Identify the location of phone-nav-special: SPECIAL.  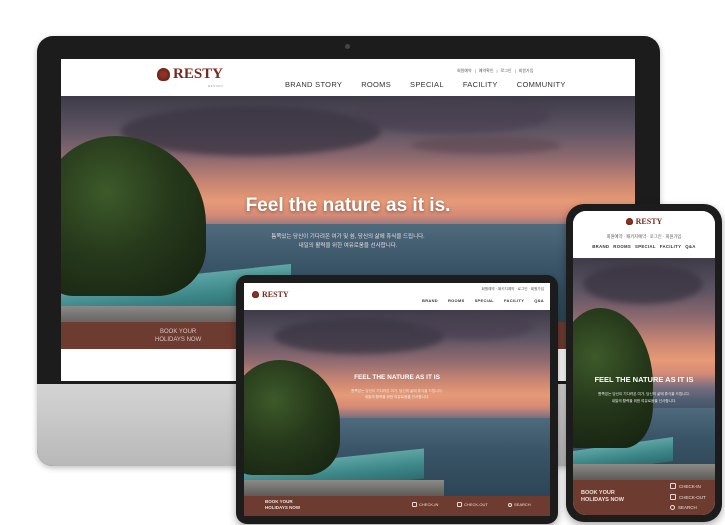
(645, 246).